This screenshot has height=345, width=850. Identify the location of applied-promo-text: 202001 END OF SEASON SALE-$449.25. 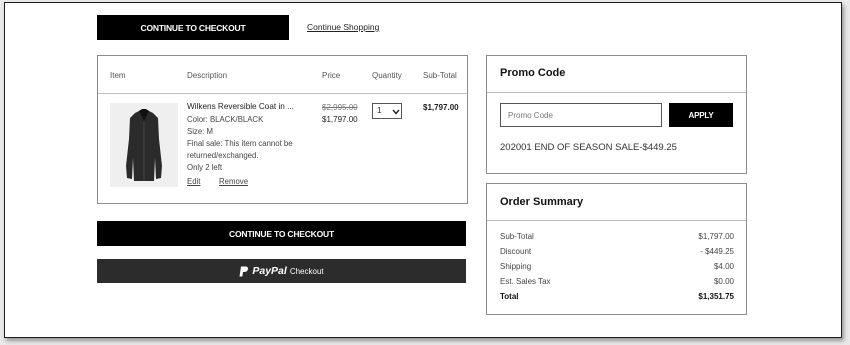
(588, 147).